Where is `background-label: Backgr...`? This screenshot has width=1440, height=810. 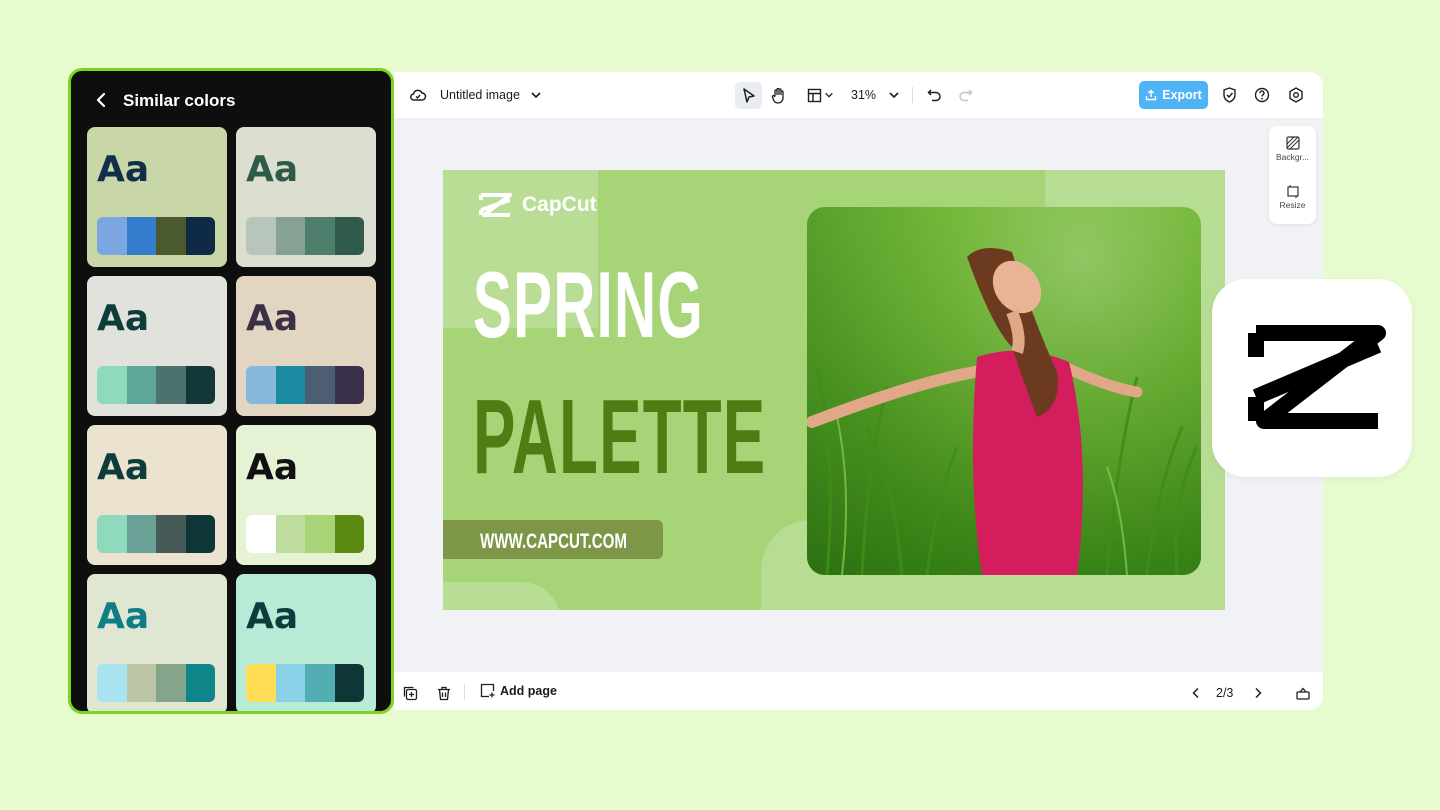
background-label: Backgr... is located at coordinates (1292, 157).